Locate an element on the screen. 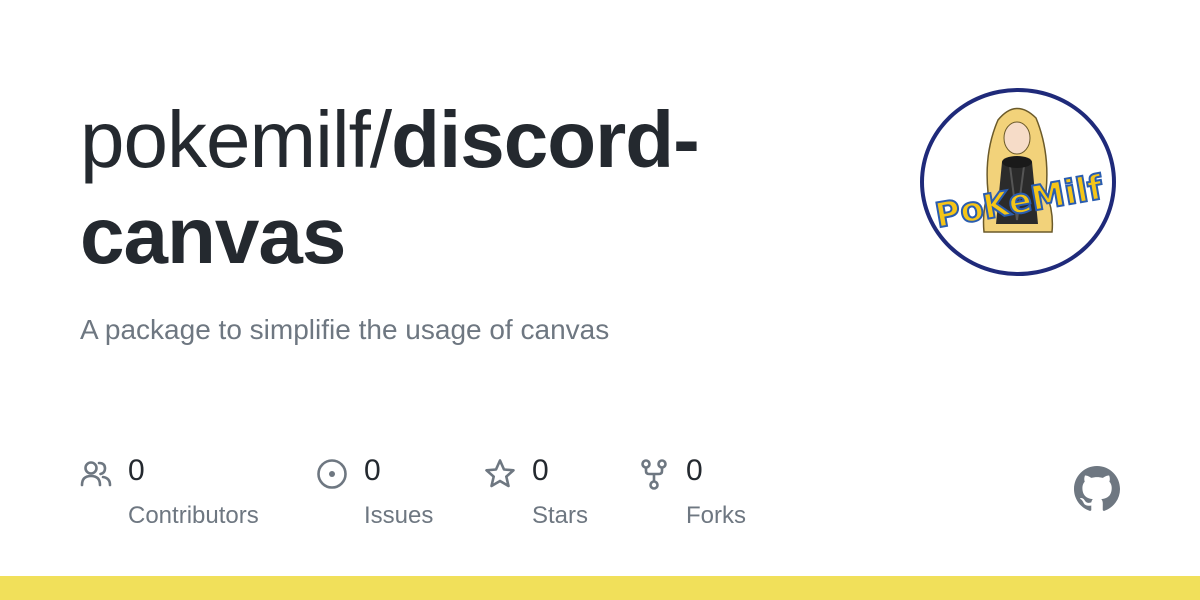  stars-label: Stars is located at coordinates (560, 515).